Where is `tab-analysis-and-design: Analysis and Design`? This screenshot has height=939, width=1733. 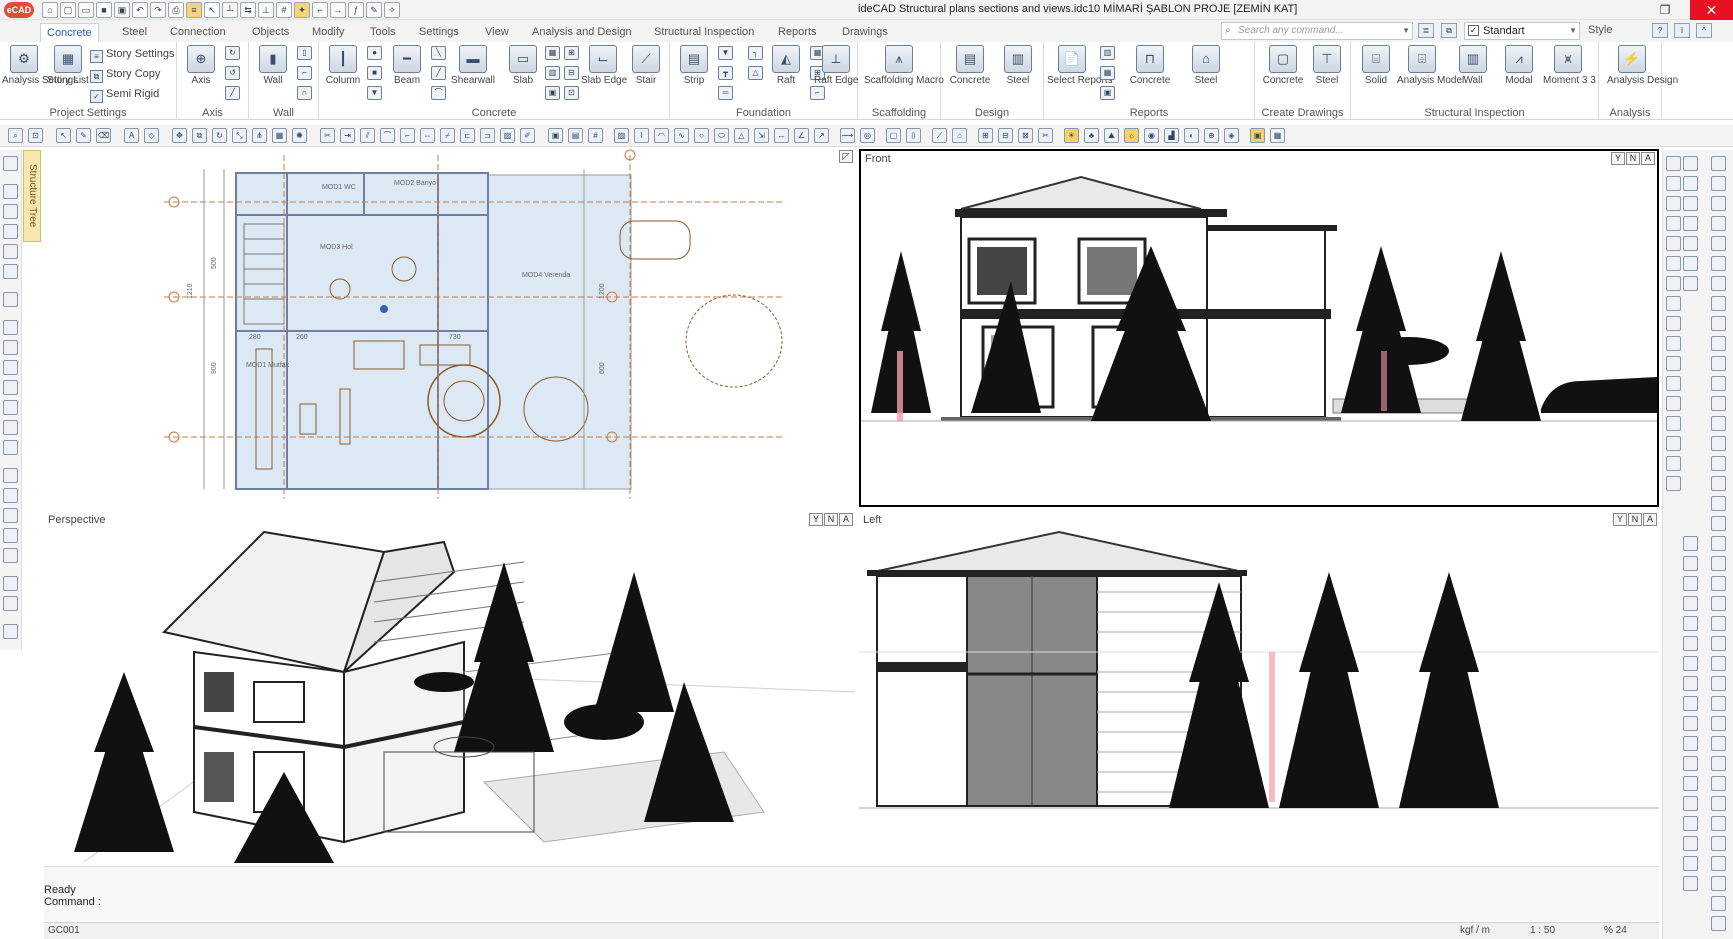
tab-analysis-and-design: Analysis and Design is located at coordinates (582, 32).